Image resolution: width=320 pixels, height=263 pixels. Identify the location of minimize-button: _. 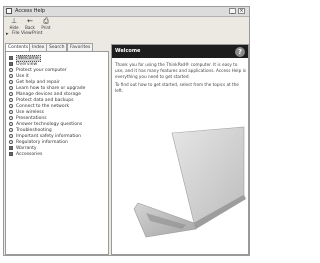
(232, 11).